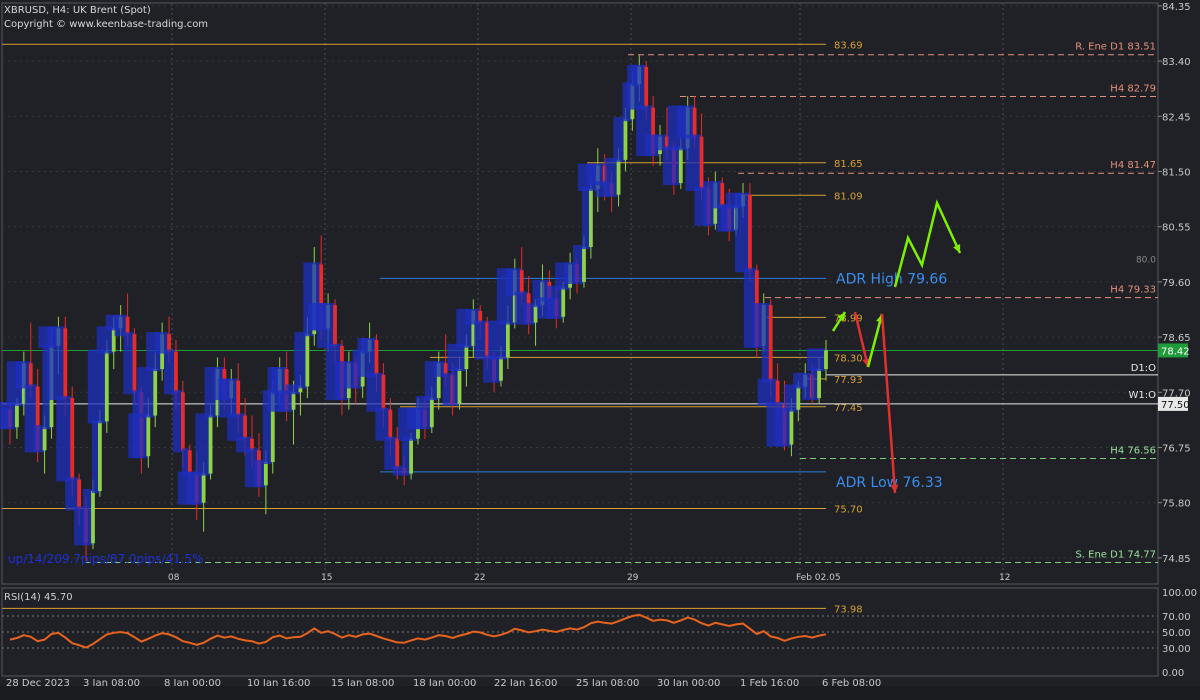 The width and height of the screenshot is (1200, 700). What do you see at coordinates (891, 279) in the screenshot?
I see `adr-high-label: ADR High 79.66` at bounding box center [891, 279].